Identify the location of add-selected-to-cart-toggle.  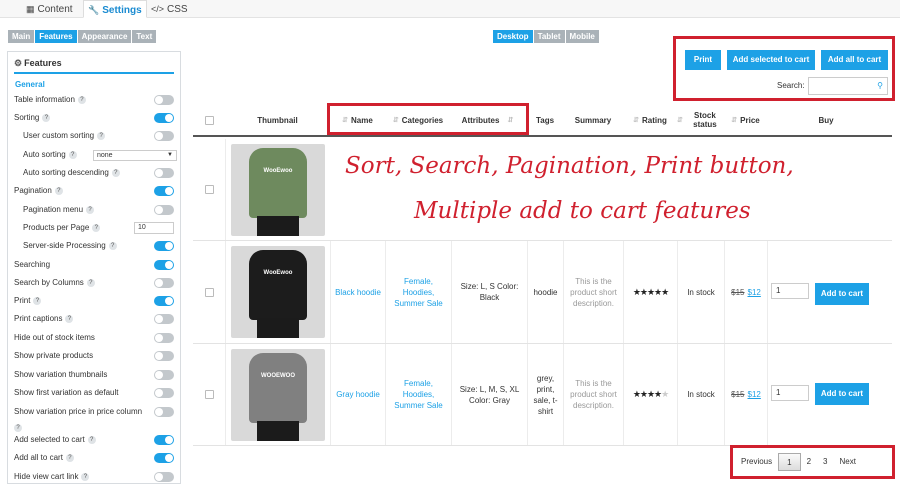
(164, 440).